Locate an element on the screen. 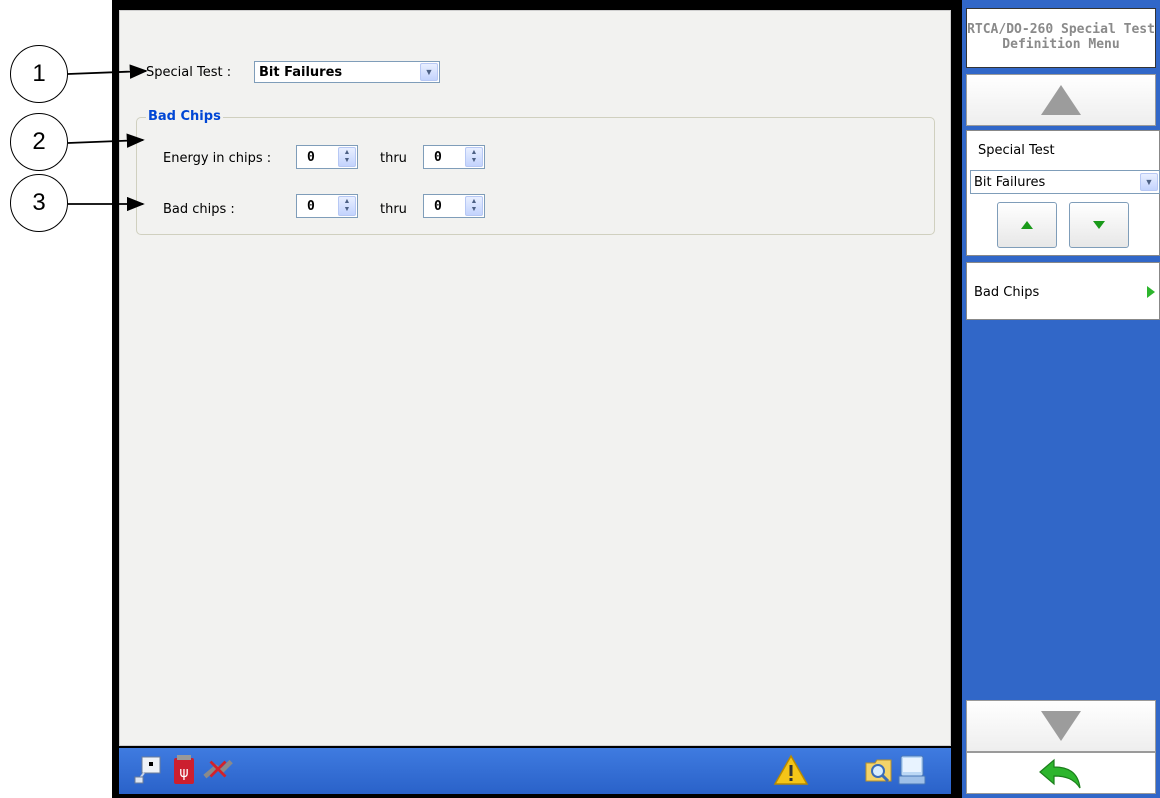 This screenshot has width=1160, height=798. green-down-arrow-icon is located at coordinates (1099, 225).